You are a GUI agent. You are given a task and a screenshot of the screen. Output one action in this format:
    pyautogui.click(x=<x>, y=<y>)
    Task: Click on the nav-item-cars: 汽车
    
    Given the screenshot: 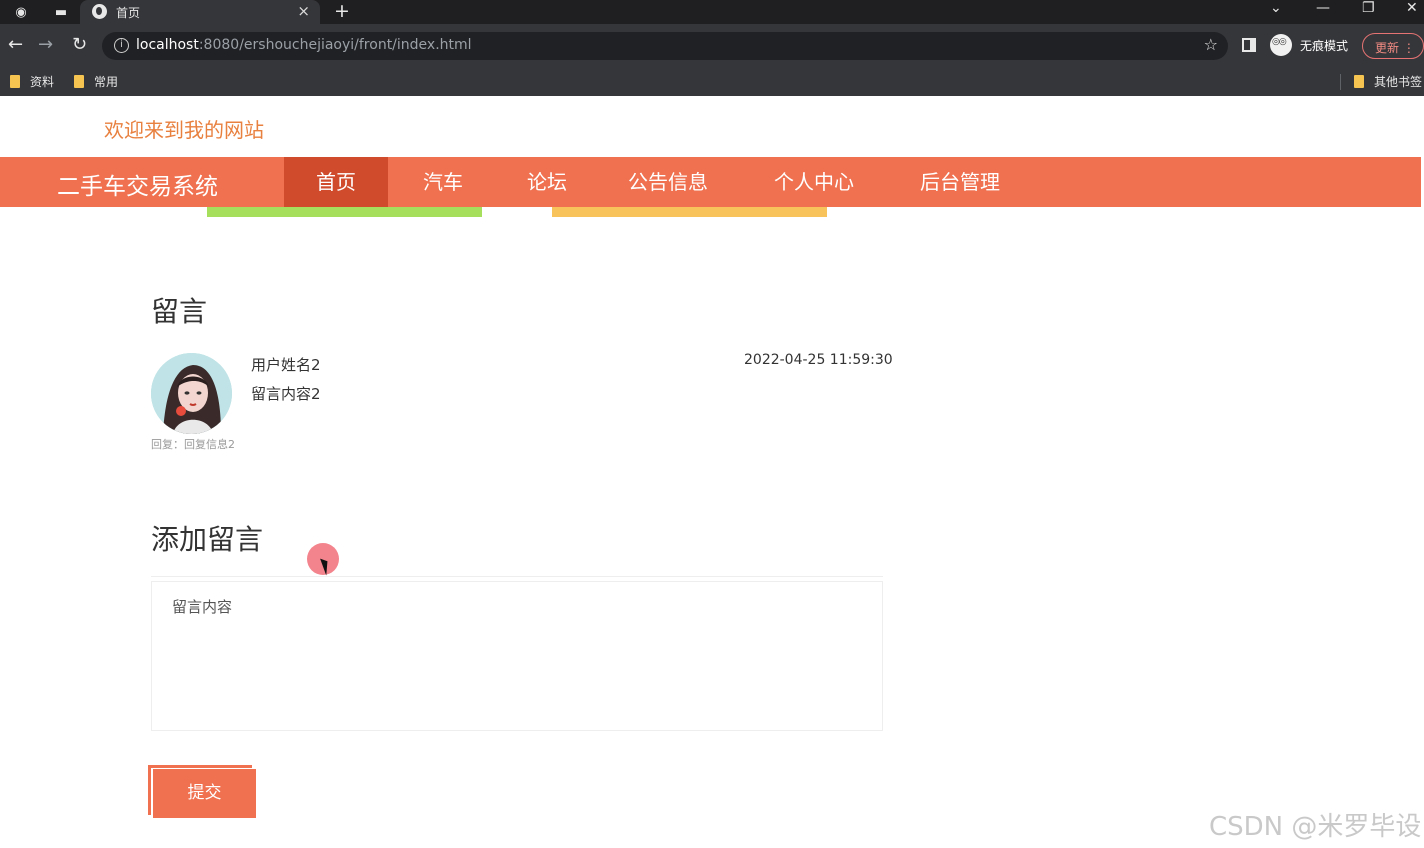 What is the action you would take?
    pyautogui.click(x=443, y=182)
    